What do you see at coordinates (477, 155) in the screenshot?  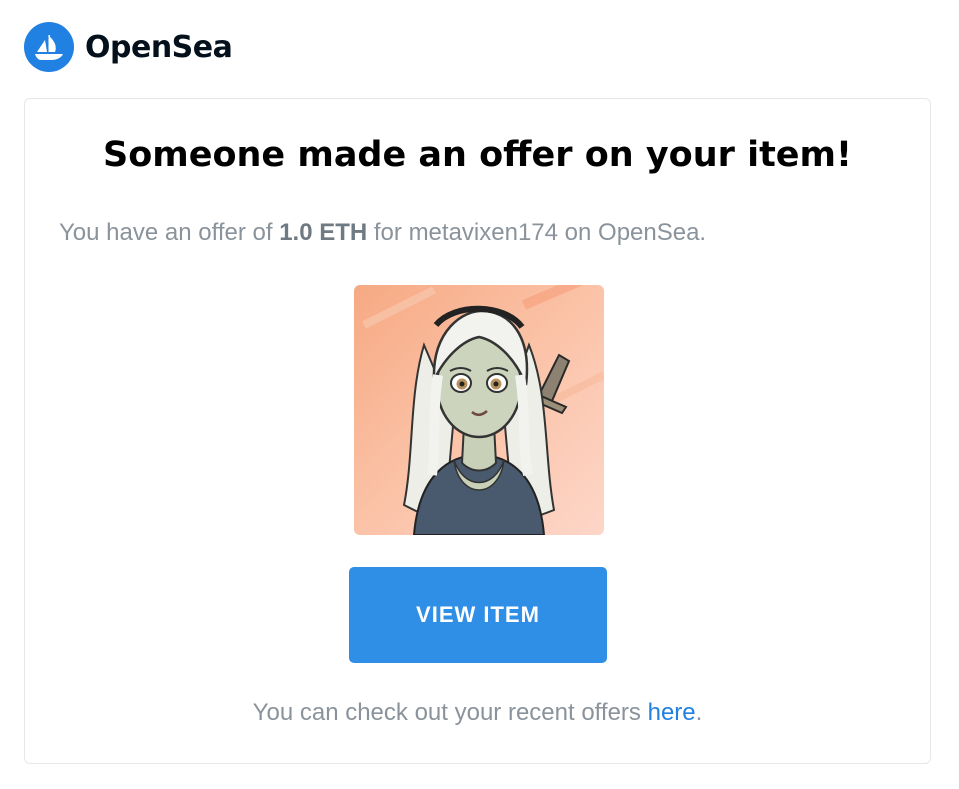 I see `email-title: Someone made an offer on your item!` at bounding box center [477, 155].